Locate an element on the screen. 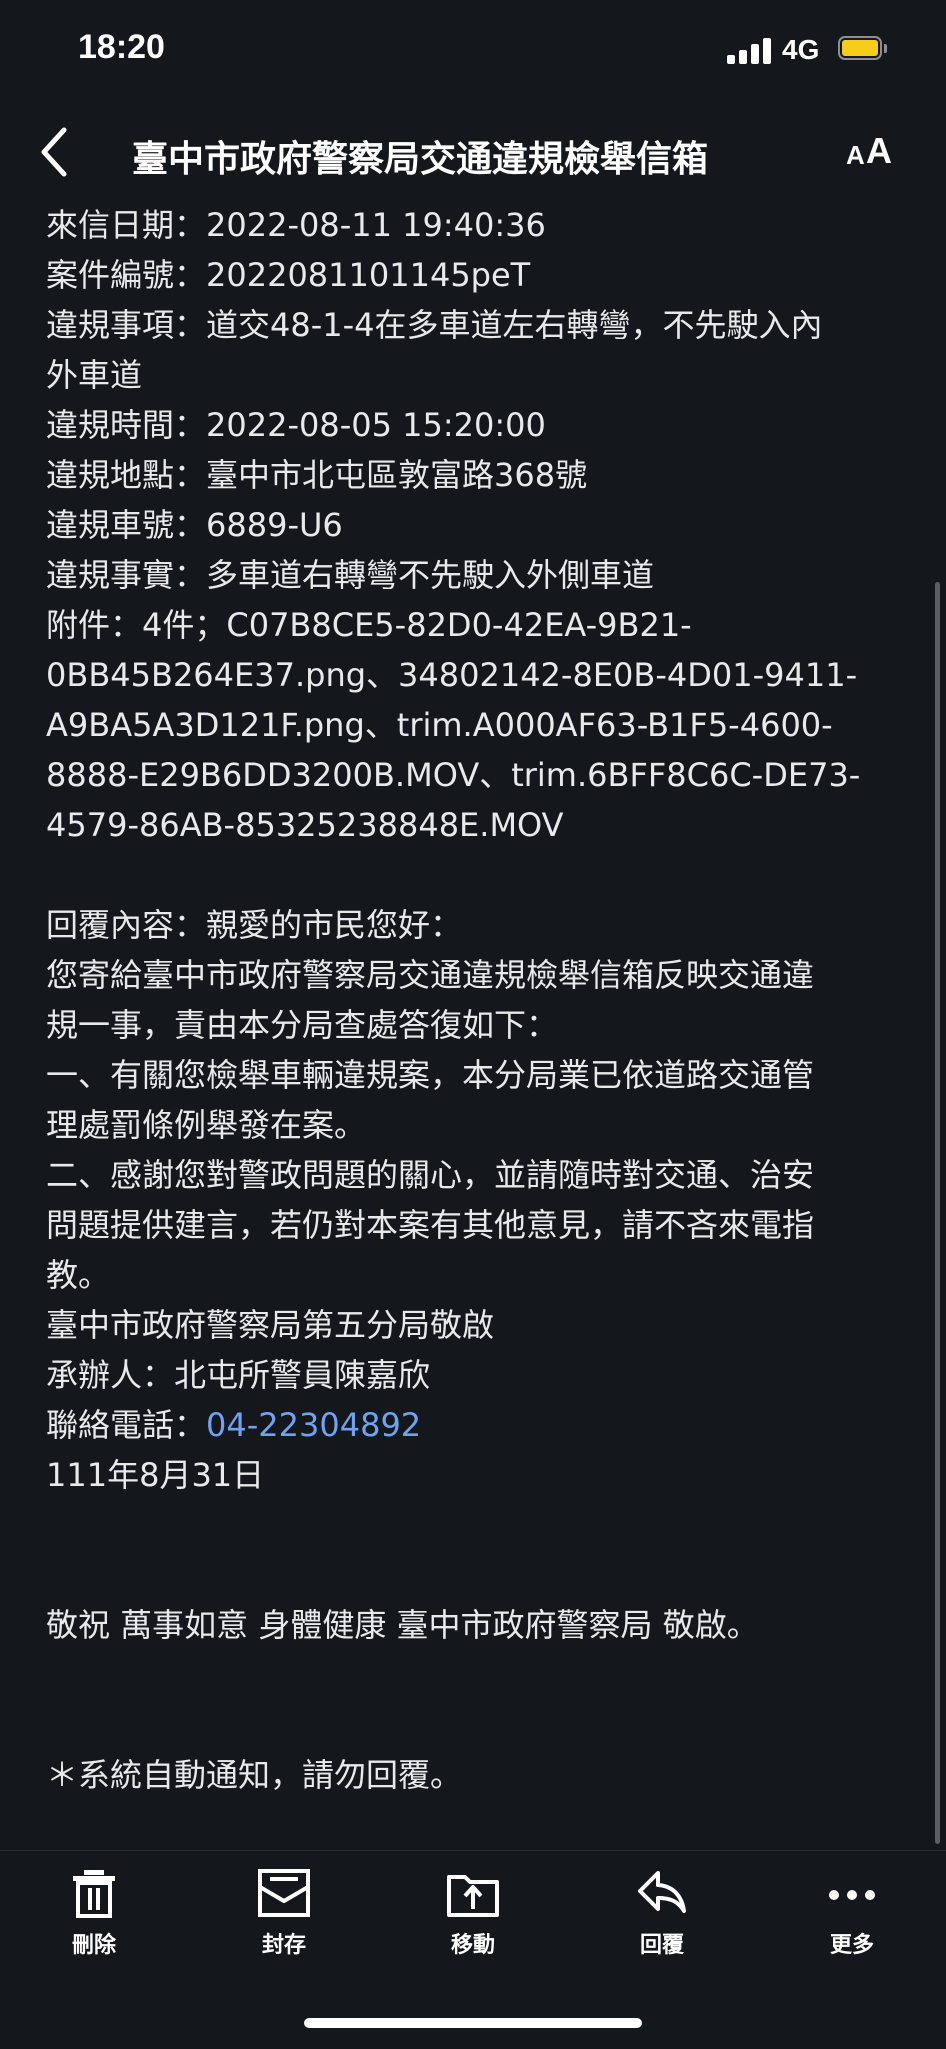 Image resolution: width=946 pixels, height=2049 pixels. closing-greeting: 敬祝 萬事如意 身體健康 臺中市政府警察局 敬啟。 is located at coordinates (402, 1625).